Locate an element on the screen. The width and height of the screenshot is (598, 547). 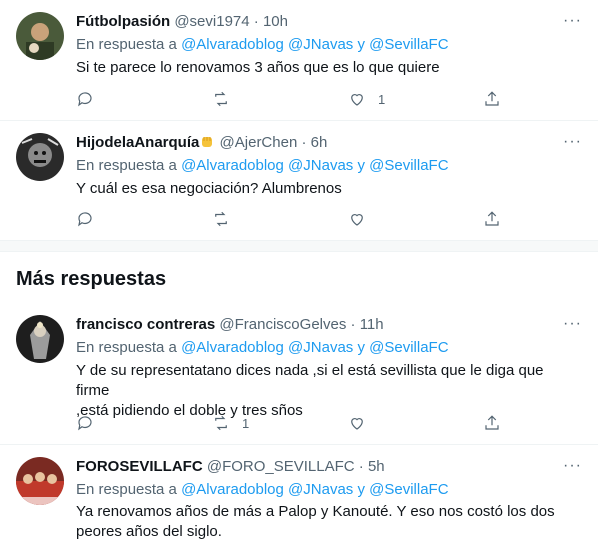
display-name: Fútbolpasión is located at coordinates (123, 21).